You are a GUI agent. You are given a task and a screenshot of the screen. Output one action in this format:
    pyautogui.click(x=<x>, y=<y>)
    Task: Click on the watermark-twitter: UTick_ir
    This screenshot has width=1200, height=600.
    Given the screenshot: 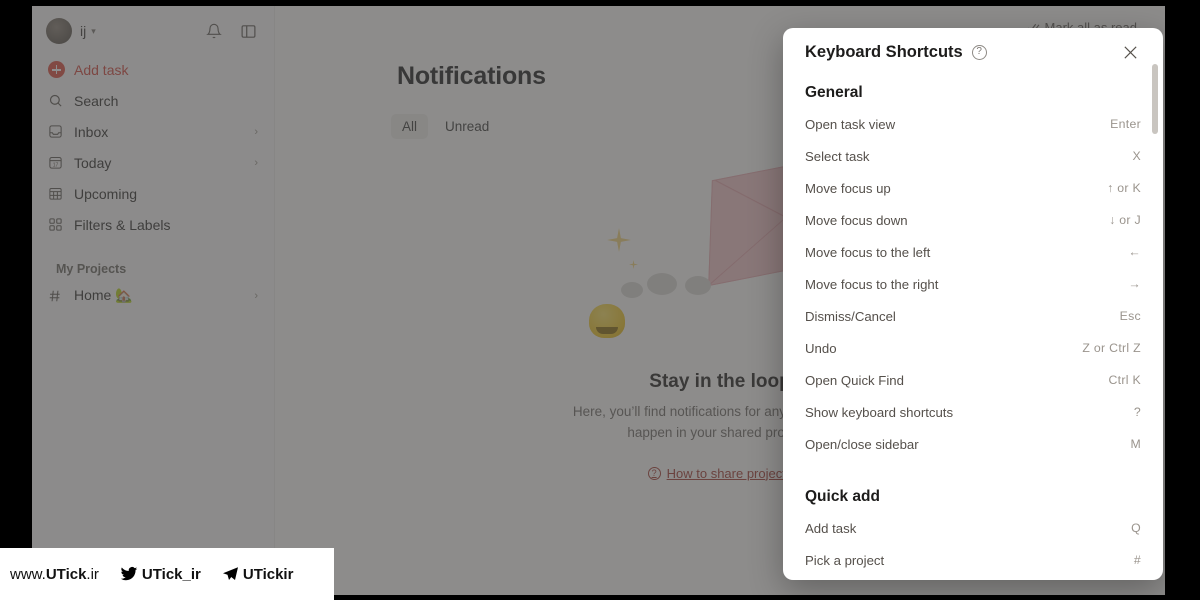 What is the action you would take?
    pyautogui.click(x=160, y=574)
    